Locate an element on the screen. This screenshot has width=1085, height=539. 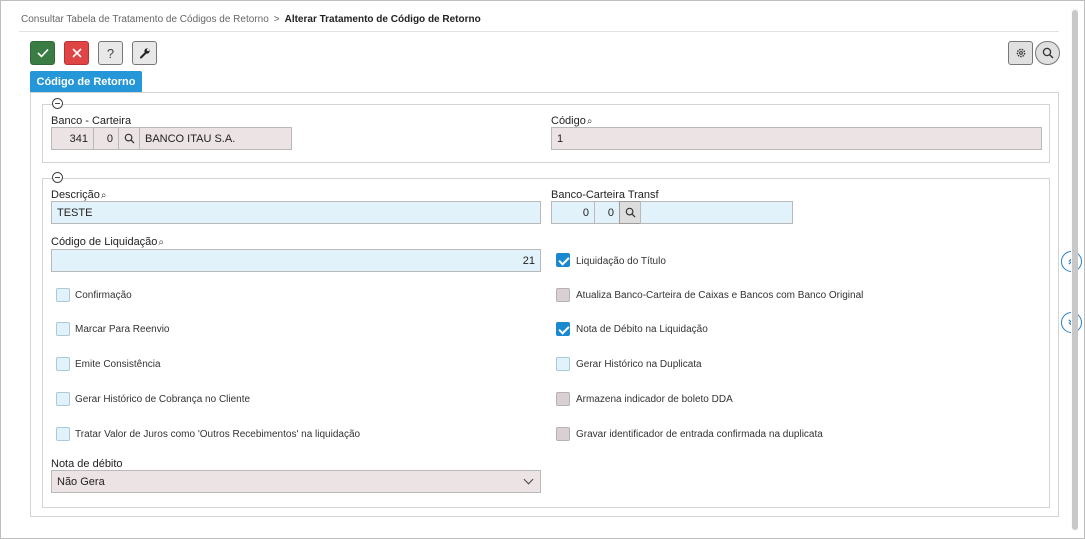
tratar-juros-checkbox is located at coordinates (63, 434).